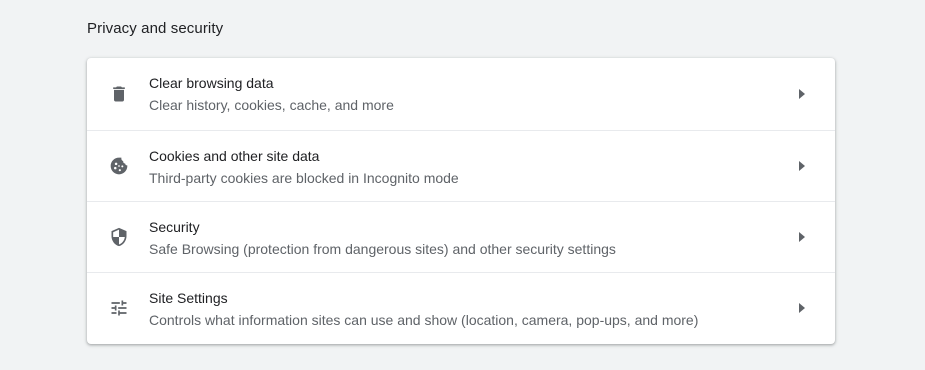 The height and width of the screenshot is (370, 925). Describe the element at coordinates (119, 237) in the screenshot. I see `shield-icon` at that location.